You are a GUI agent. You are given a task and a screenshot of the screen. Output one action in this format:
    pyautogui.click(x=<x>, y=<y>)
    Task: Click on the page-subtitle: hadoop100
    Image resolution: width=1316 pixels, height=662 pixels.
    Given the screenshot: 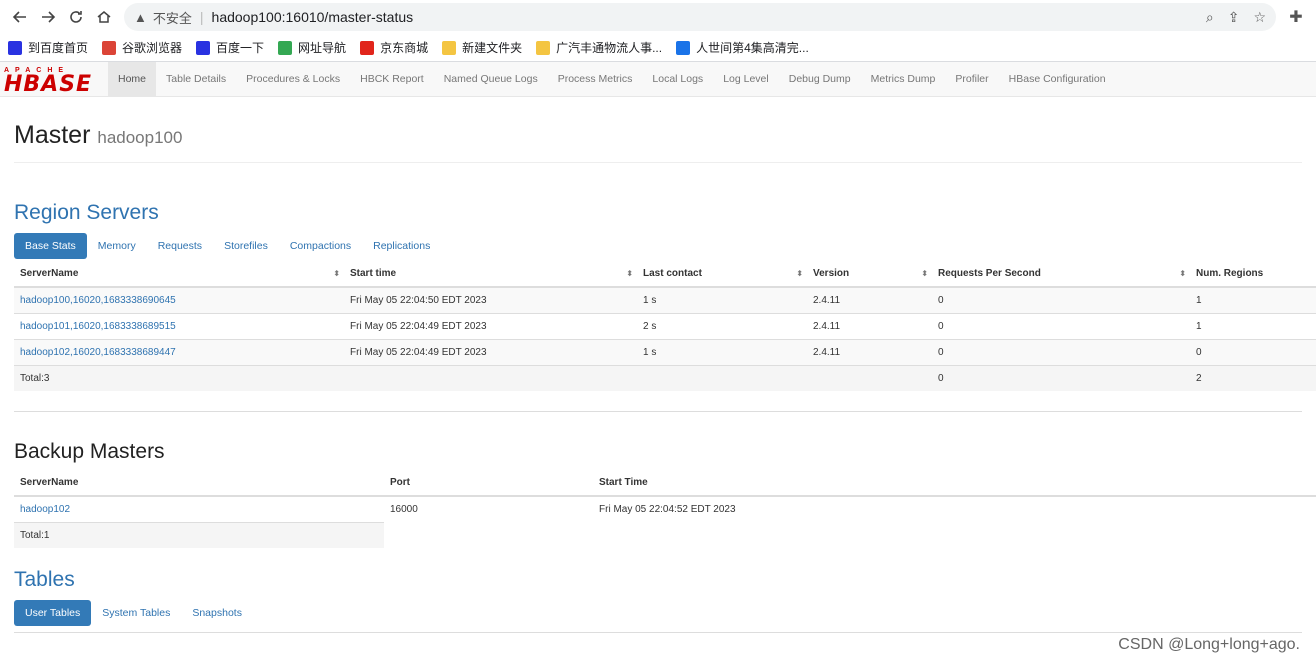 What is the action you would take?
    pyautogui.click(x=140, y=137)
    